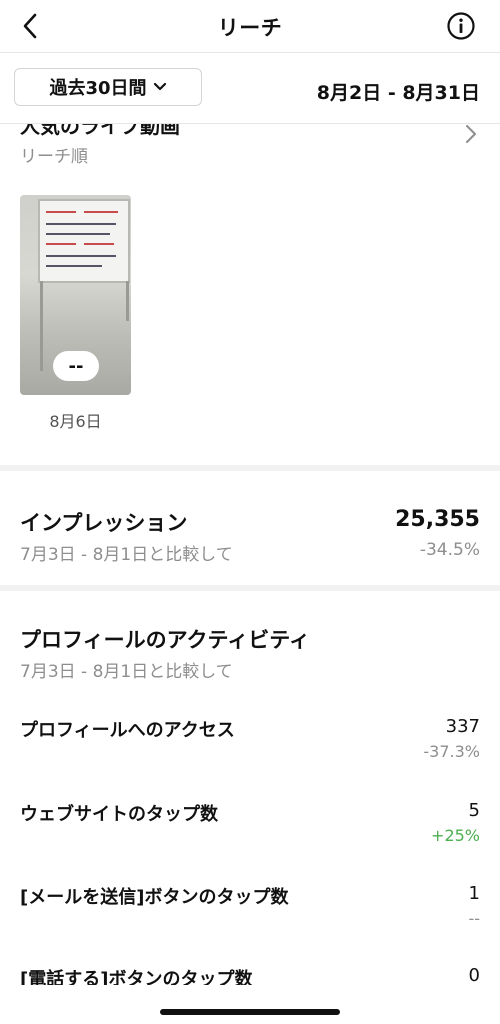  I want to click on metric-value-profile-visits: 337, so click(462, 726).